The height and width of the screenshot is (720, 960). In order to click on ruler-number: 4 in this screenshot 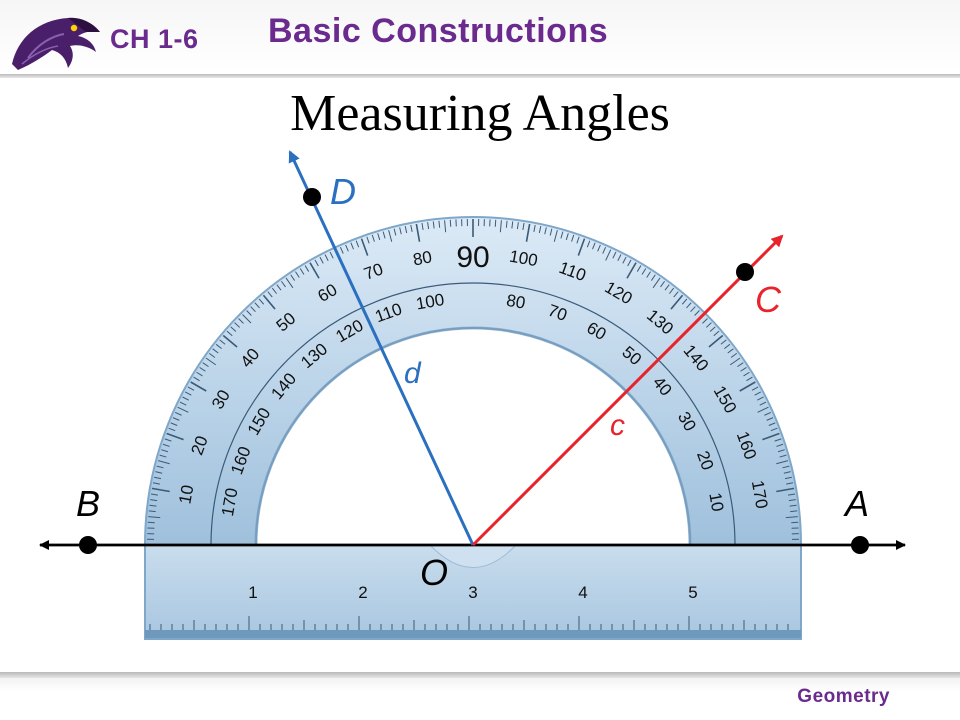, I will do `click(582, 592)`.